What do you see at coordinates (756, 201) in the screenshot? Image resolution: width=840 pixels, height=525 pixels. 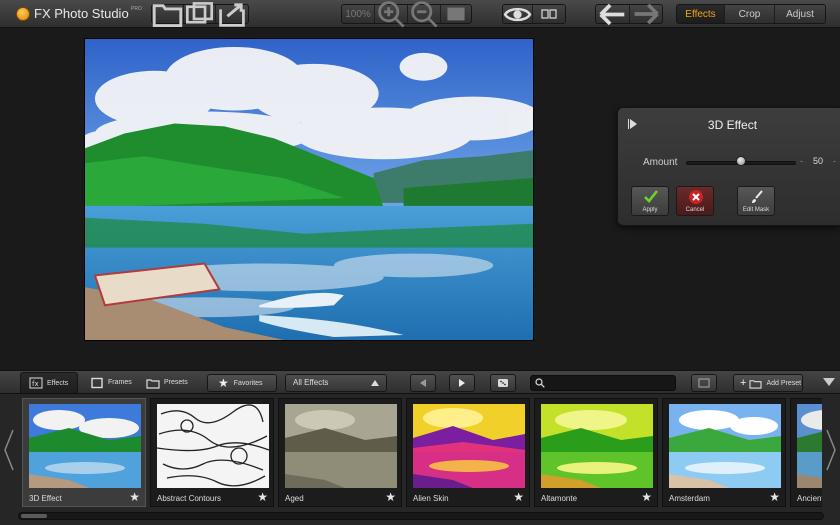 I see `edit-mask-button: Edit Mask` at bounding box center [756, 201].